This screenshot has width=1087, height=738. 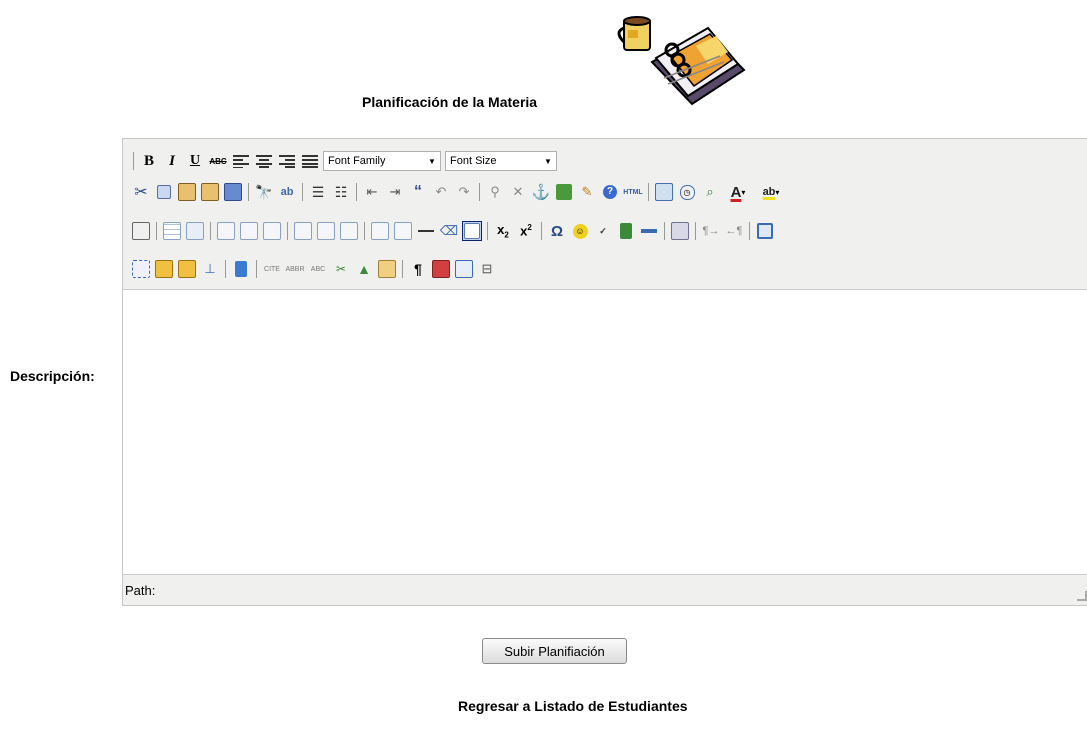 I want to click on submit-planning-button: Subir Planifiación, so click(x=554, y=651).